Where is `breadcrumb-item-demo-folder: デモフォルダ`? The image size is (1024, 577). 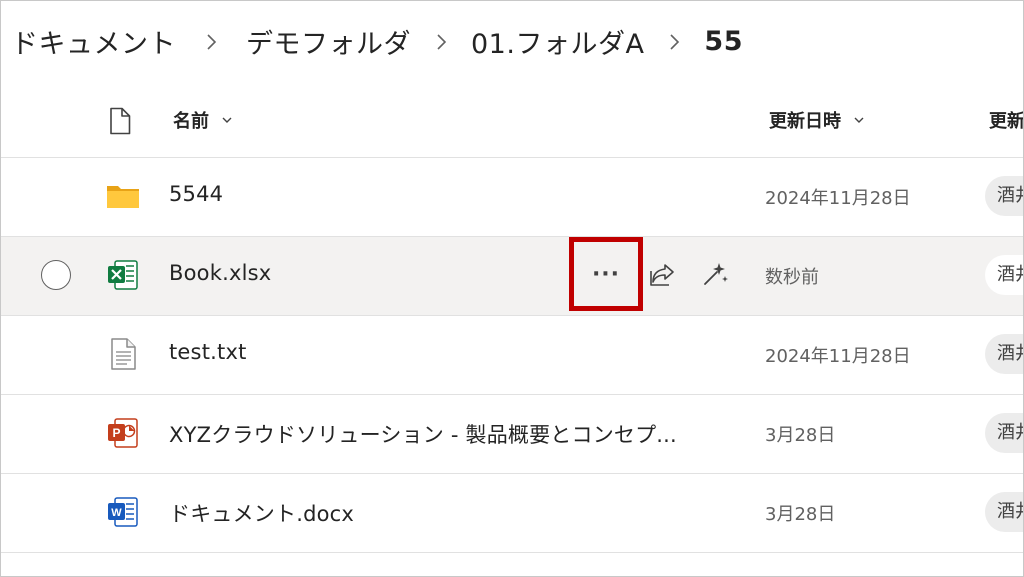
breadcrumb-item-demo-folder: デモフォルダ is located at coordinates (328, 41).